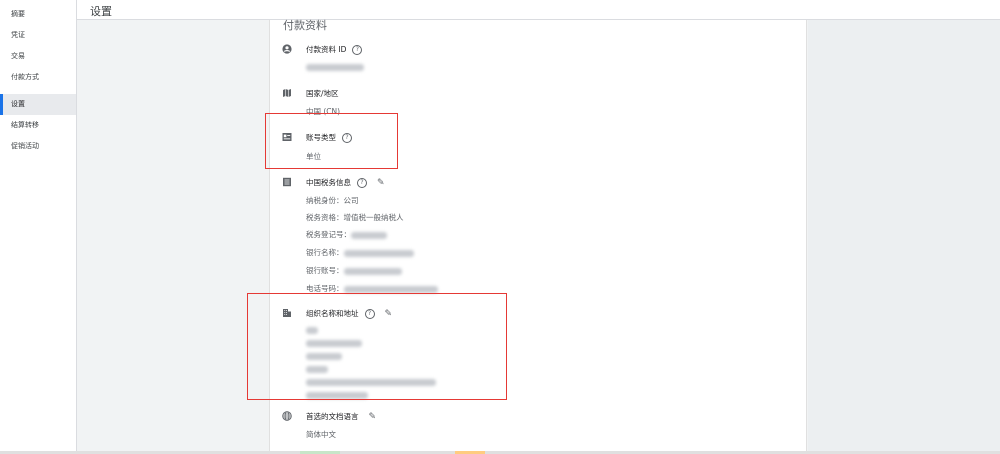 This screenshot has height=454, width=1000. I want to click on sidebar-item-payment-methods: 付款方式, so click(38, 77).